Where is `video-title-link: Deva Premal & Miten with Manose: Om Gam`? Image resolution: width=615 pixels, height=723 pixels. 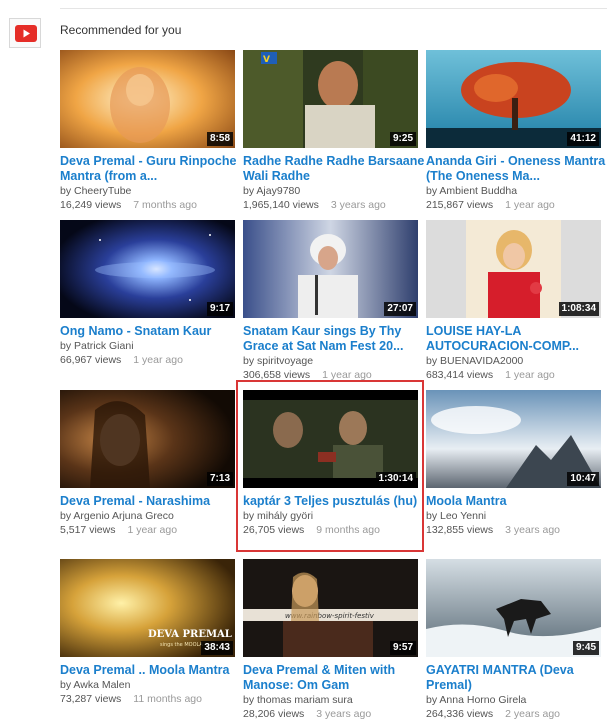
video-title-link: Deva Premal & Miten with Manose: Om Gam is located at coordinates (335, 678).